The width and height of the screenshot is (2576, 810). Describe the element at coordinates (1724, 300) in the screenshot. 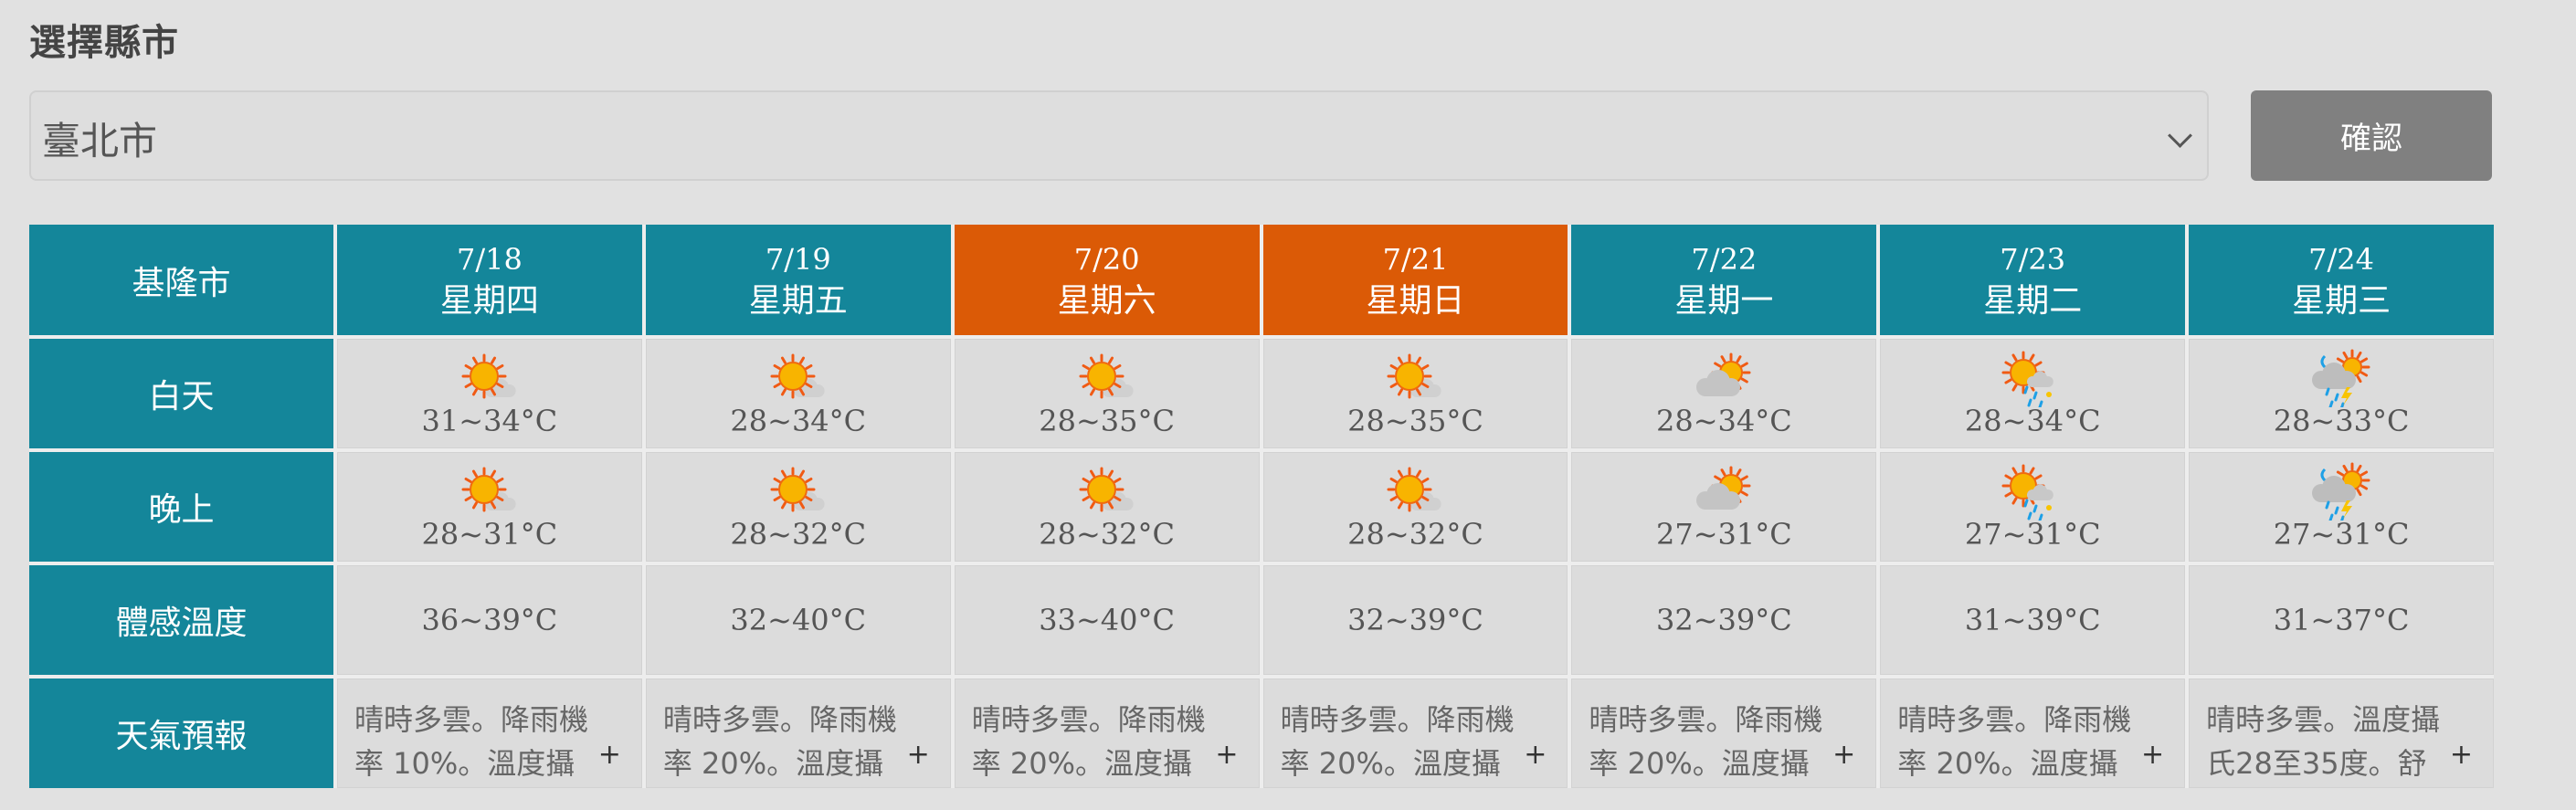

I see `weekday-label: 星期一` at that location.